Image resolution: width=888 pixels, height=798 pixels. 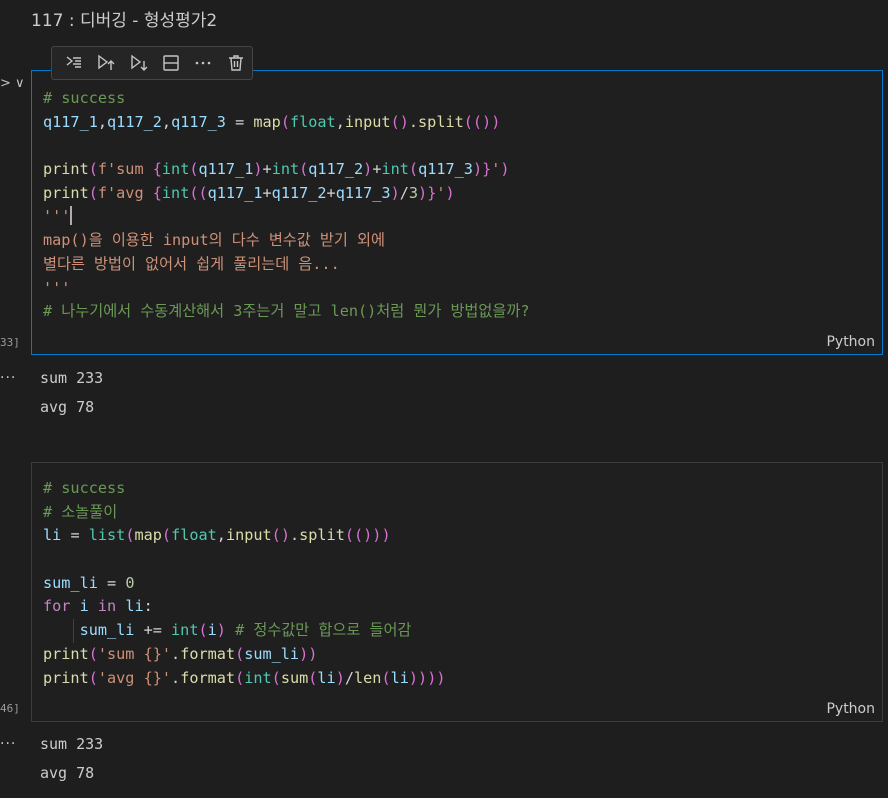 I want to click on code-line: # 소놀풀이, so click(x=244, y=513).